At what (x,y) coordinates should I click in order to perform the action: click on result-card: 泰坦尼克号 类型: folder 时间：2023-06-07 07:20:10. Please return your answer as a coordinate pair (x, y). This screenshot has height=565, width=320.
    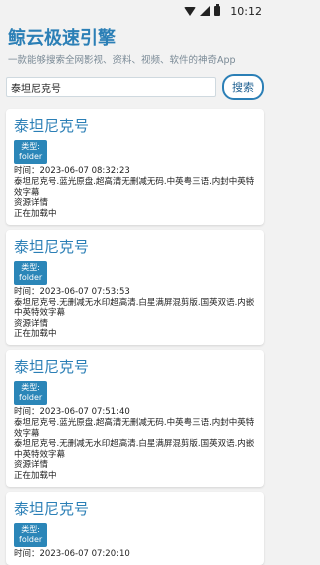
    Looking at the image, I should click on (135, 528).